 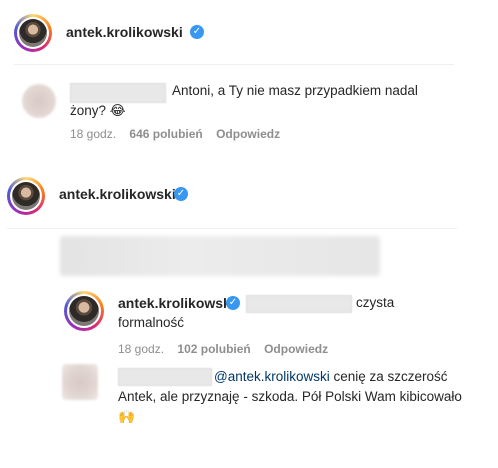 I want to click on comment-time: 18 godz., so click(x=93, y=134).